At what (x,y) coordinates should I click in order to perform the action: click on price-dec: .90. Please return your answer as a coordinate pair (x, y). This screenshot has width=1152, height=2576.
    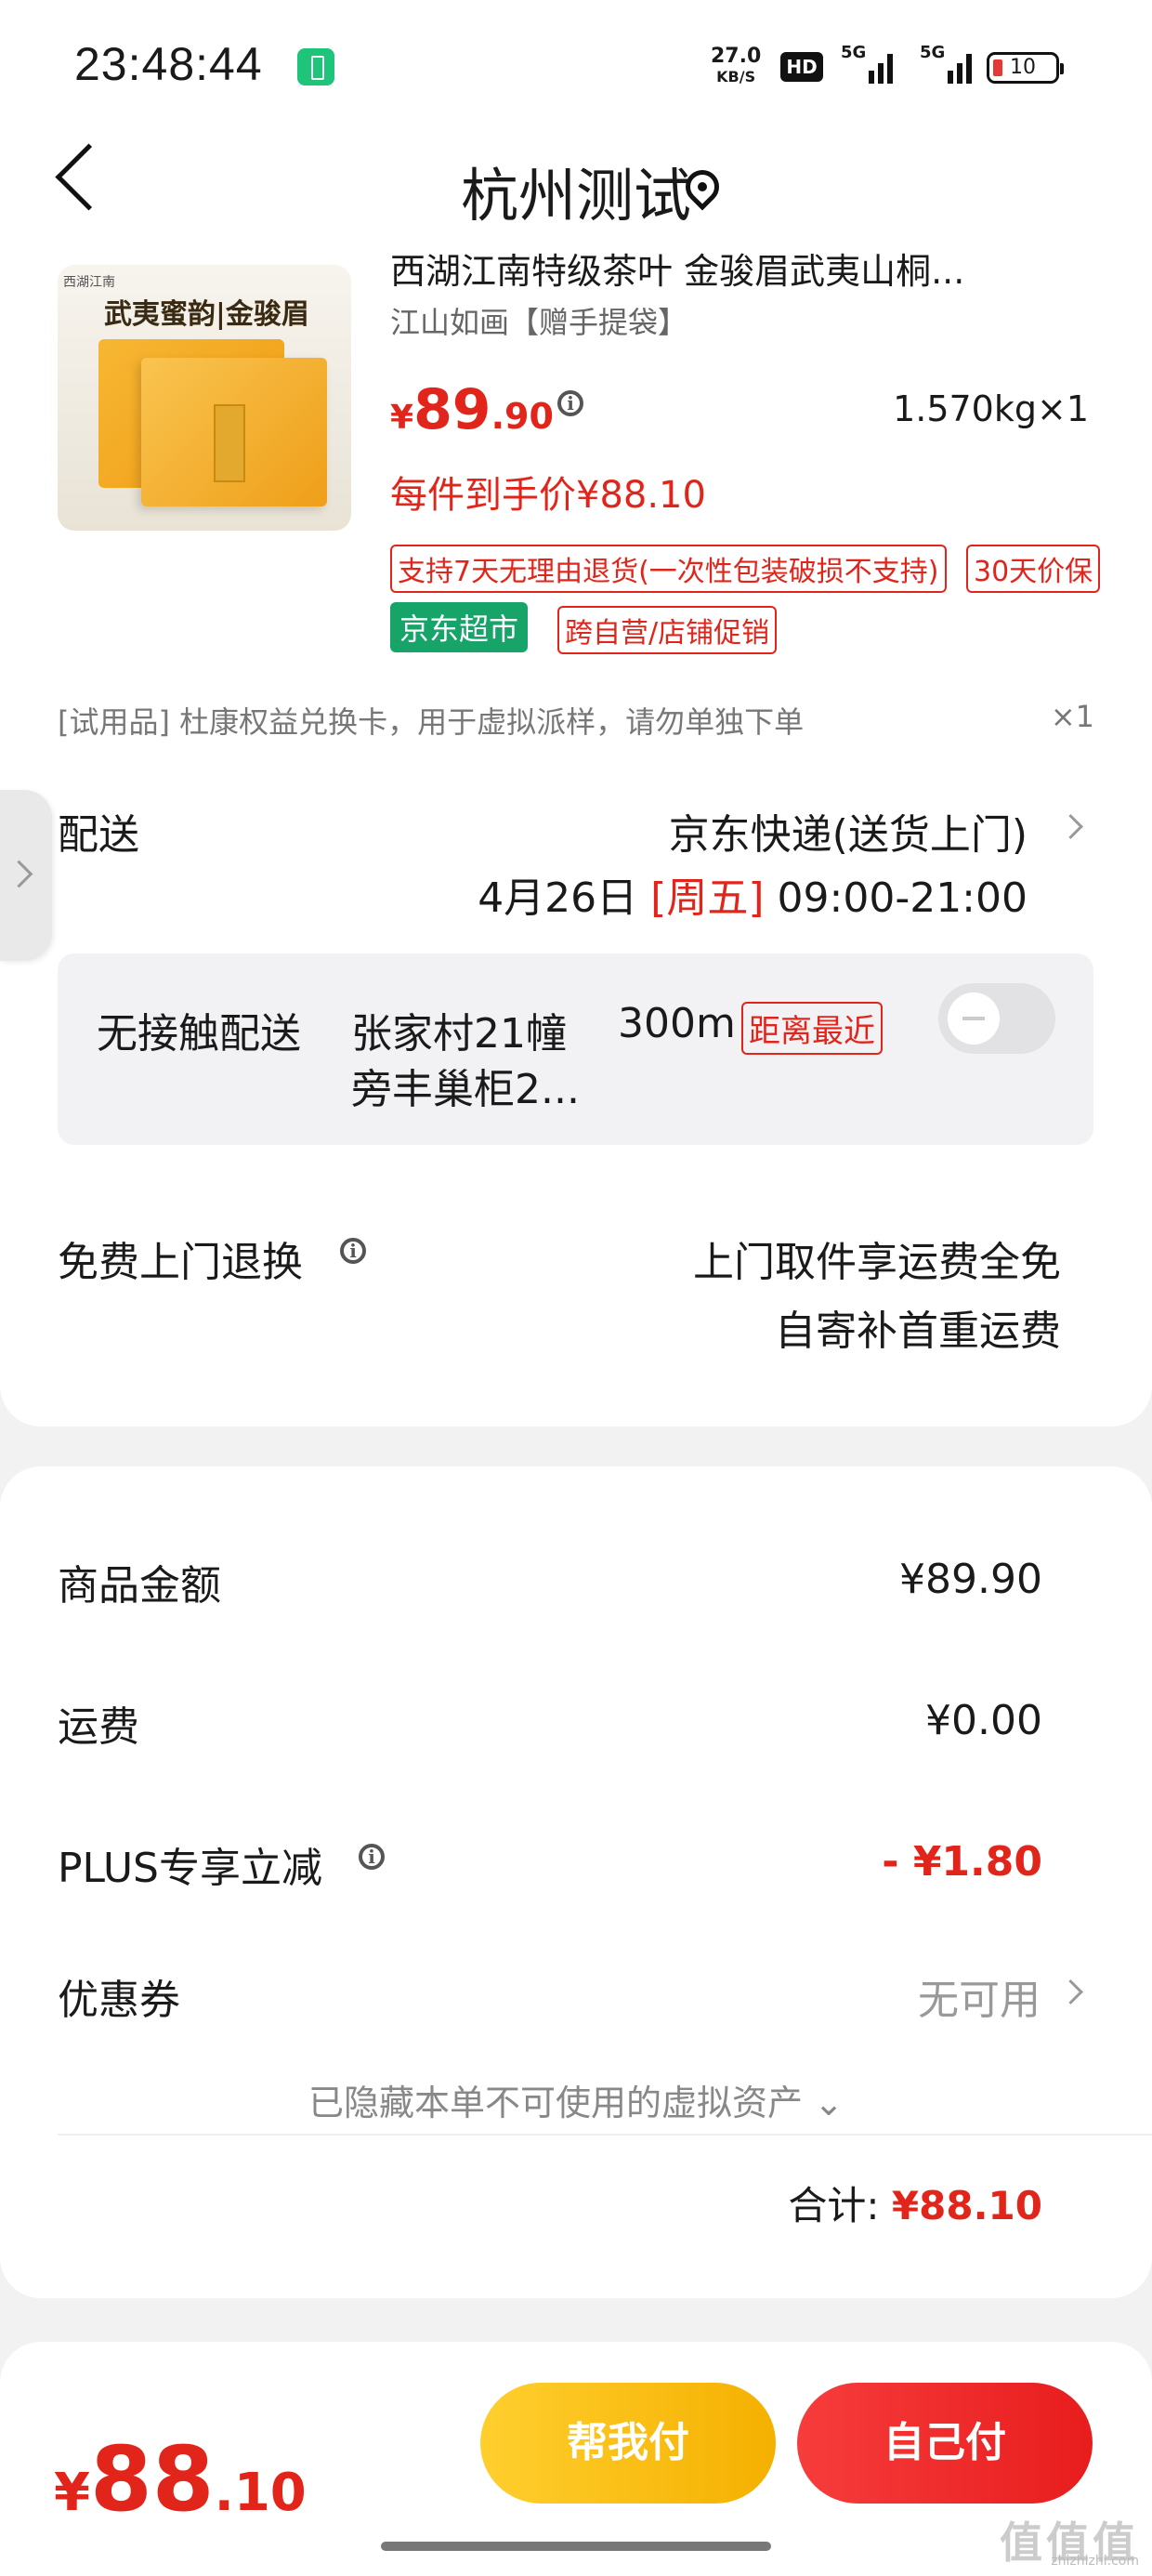
    Looking at the image, I should click on (522, 416).